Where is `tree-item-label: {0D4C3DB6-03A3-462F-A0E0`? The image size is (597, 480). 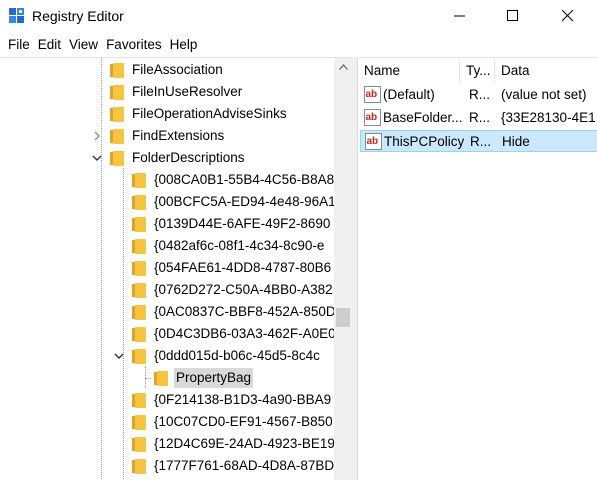 tree-item-label: {0D4C3DB6-03A3-462F-A0E0 is located at coordinates (245, 333).